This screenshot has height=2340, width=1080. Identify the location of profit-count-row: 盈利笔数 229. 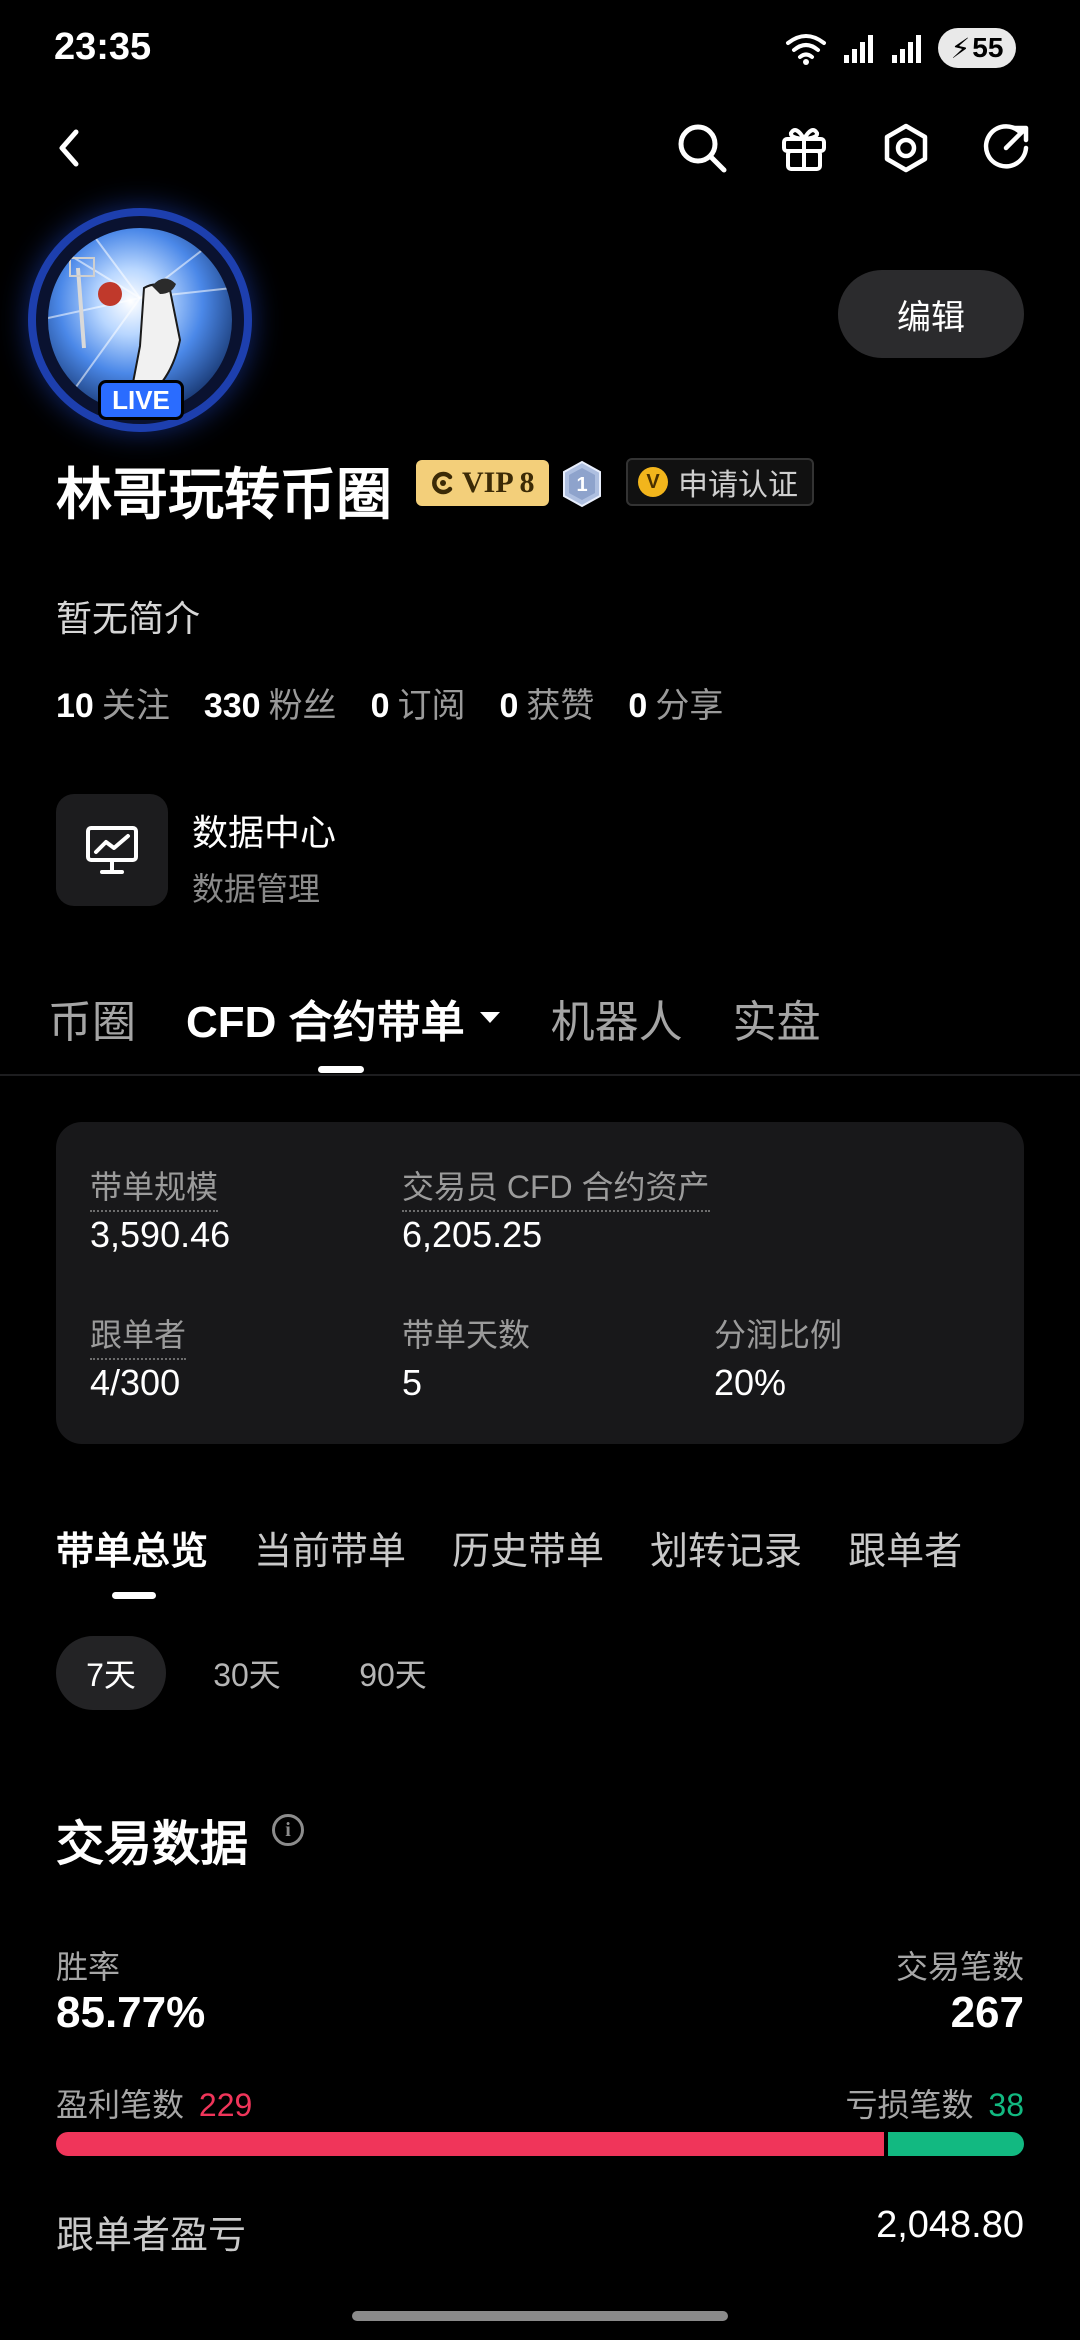
(154, 2103).